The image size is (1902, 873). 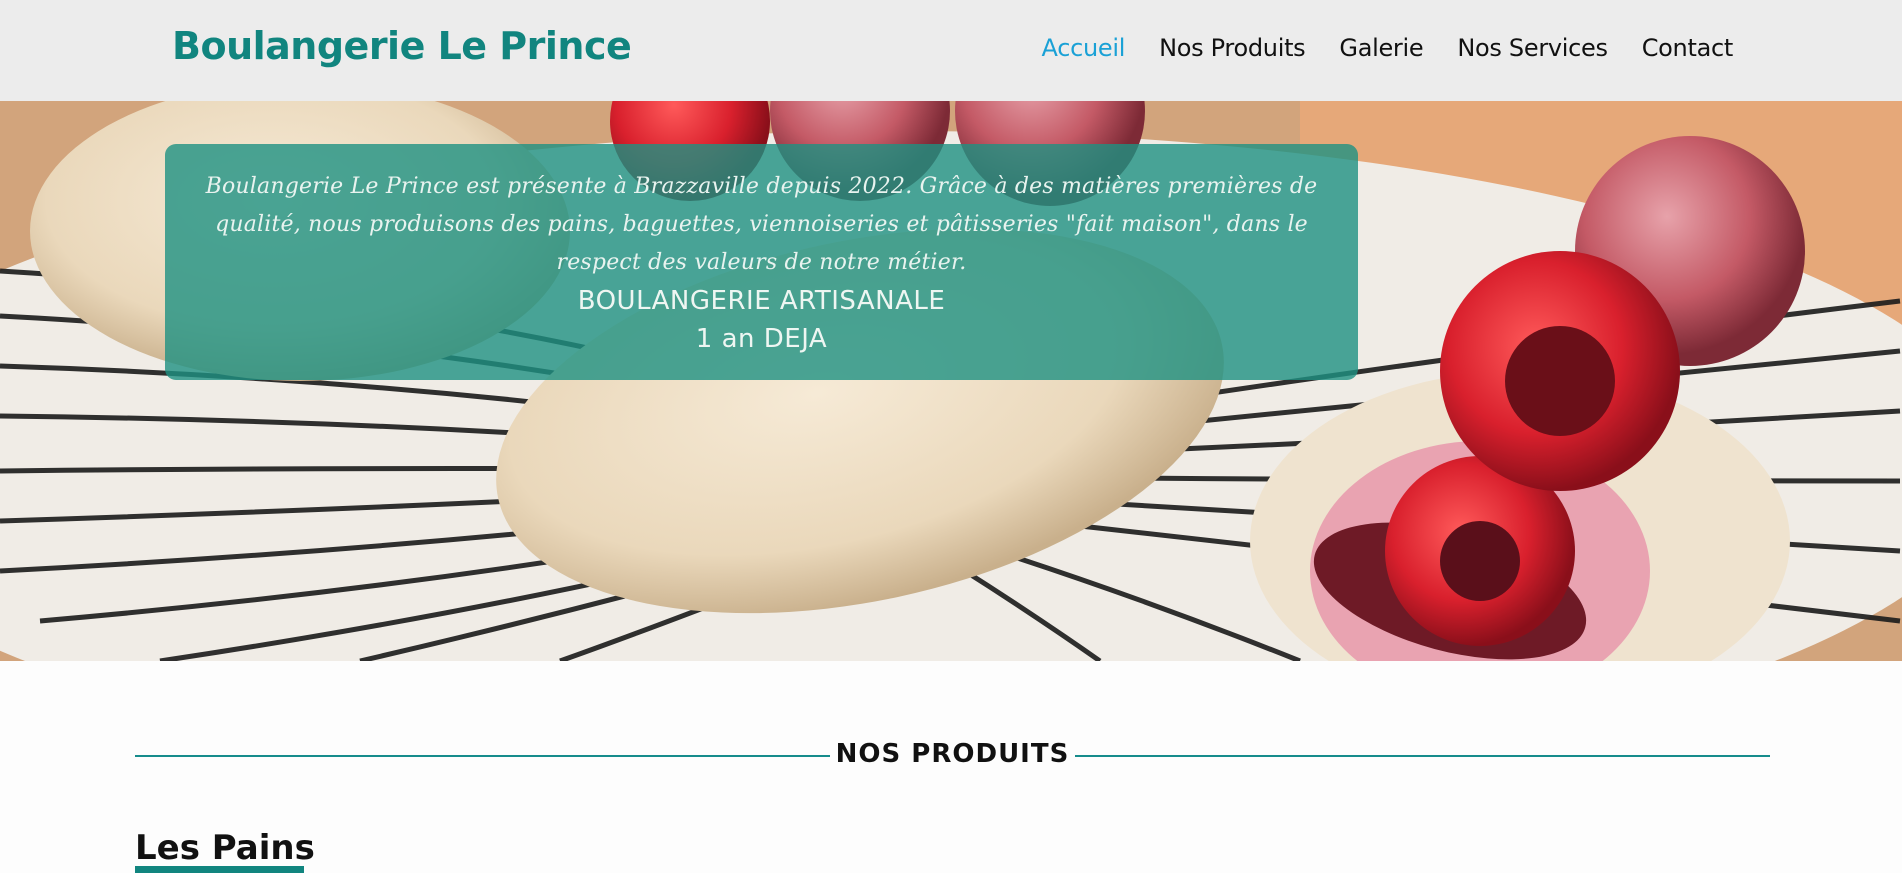 I want to click on nav-contact: Contact, so click(x=1688, y=48).